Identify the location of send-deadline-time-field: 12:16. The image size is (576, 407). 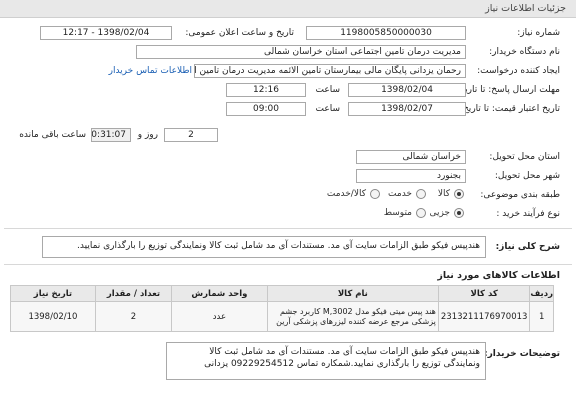
(266, 90).